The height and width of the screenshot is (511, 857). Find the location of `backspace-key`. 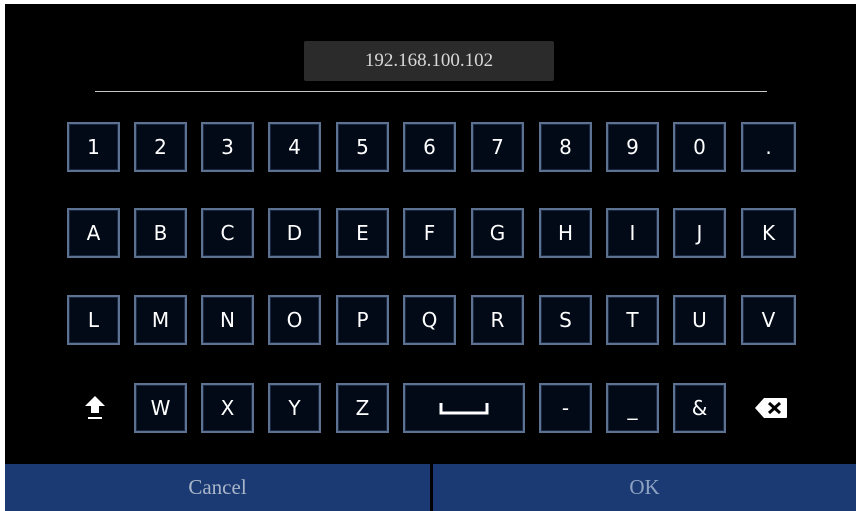

backspace-key is located at coordinates (771, 408).